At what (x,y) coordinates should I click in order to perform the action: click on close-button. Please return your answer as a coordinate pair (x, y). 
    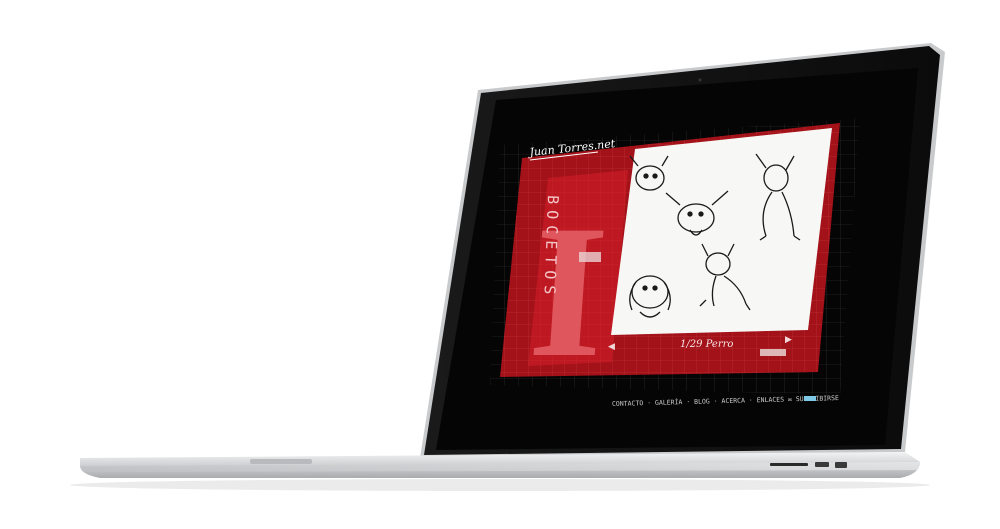
    Looking at the image, I should click on (773, 352).